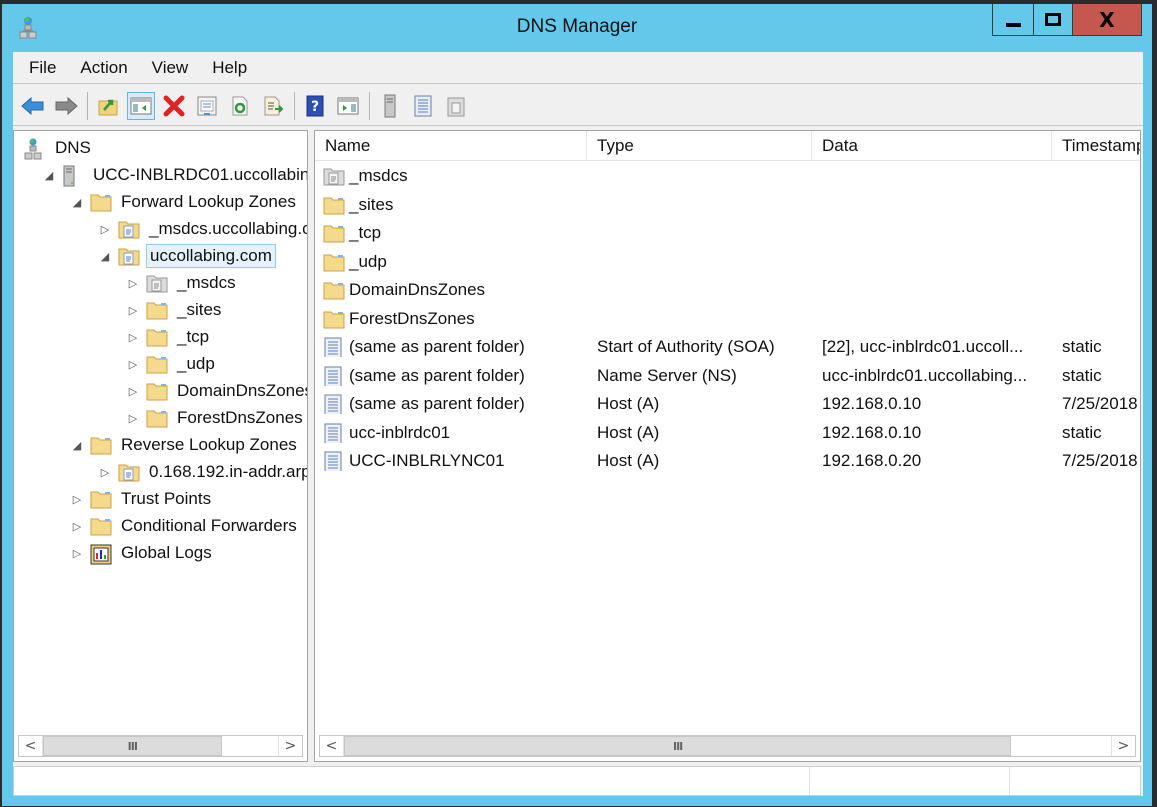 The image size is (1157, 807). I want to click on tree-horizontal-scrollbar: < III >, so click(160, 746).